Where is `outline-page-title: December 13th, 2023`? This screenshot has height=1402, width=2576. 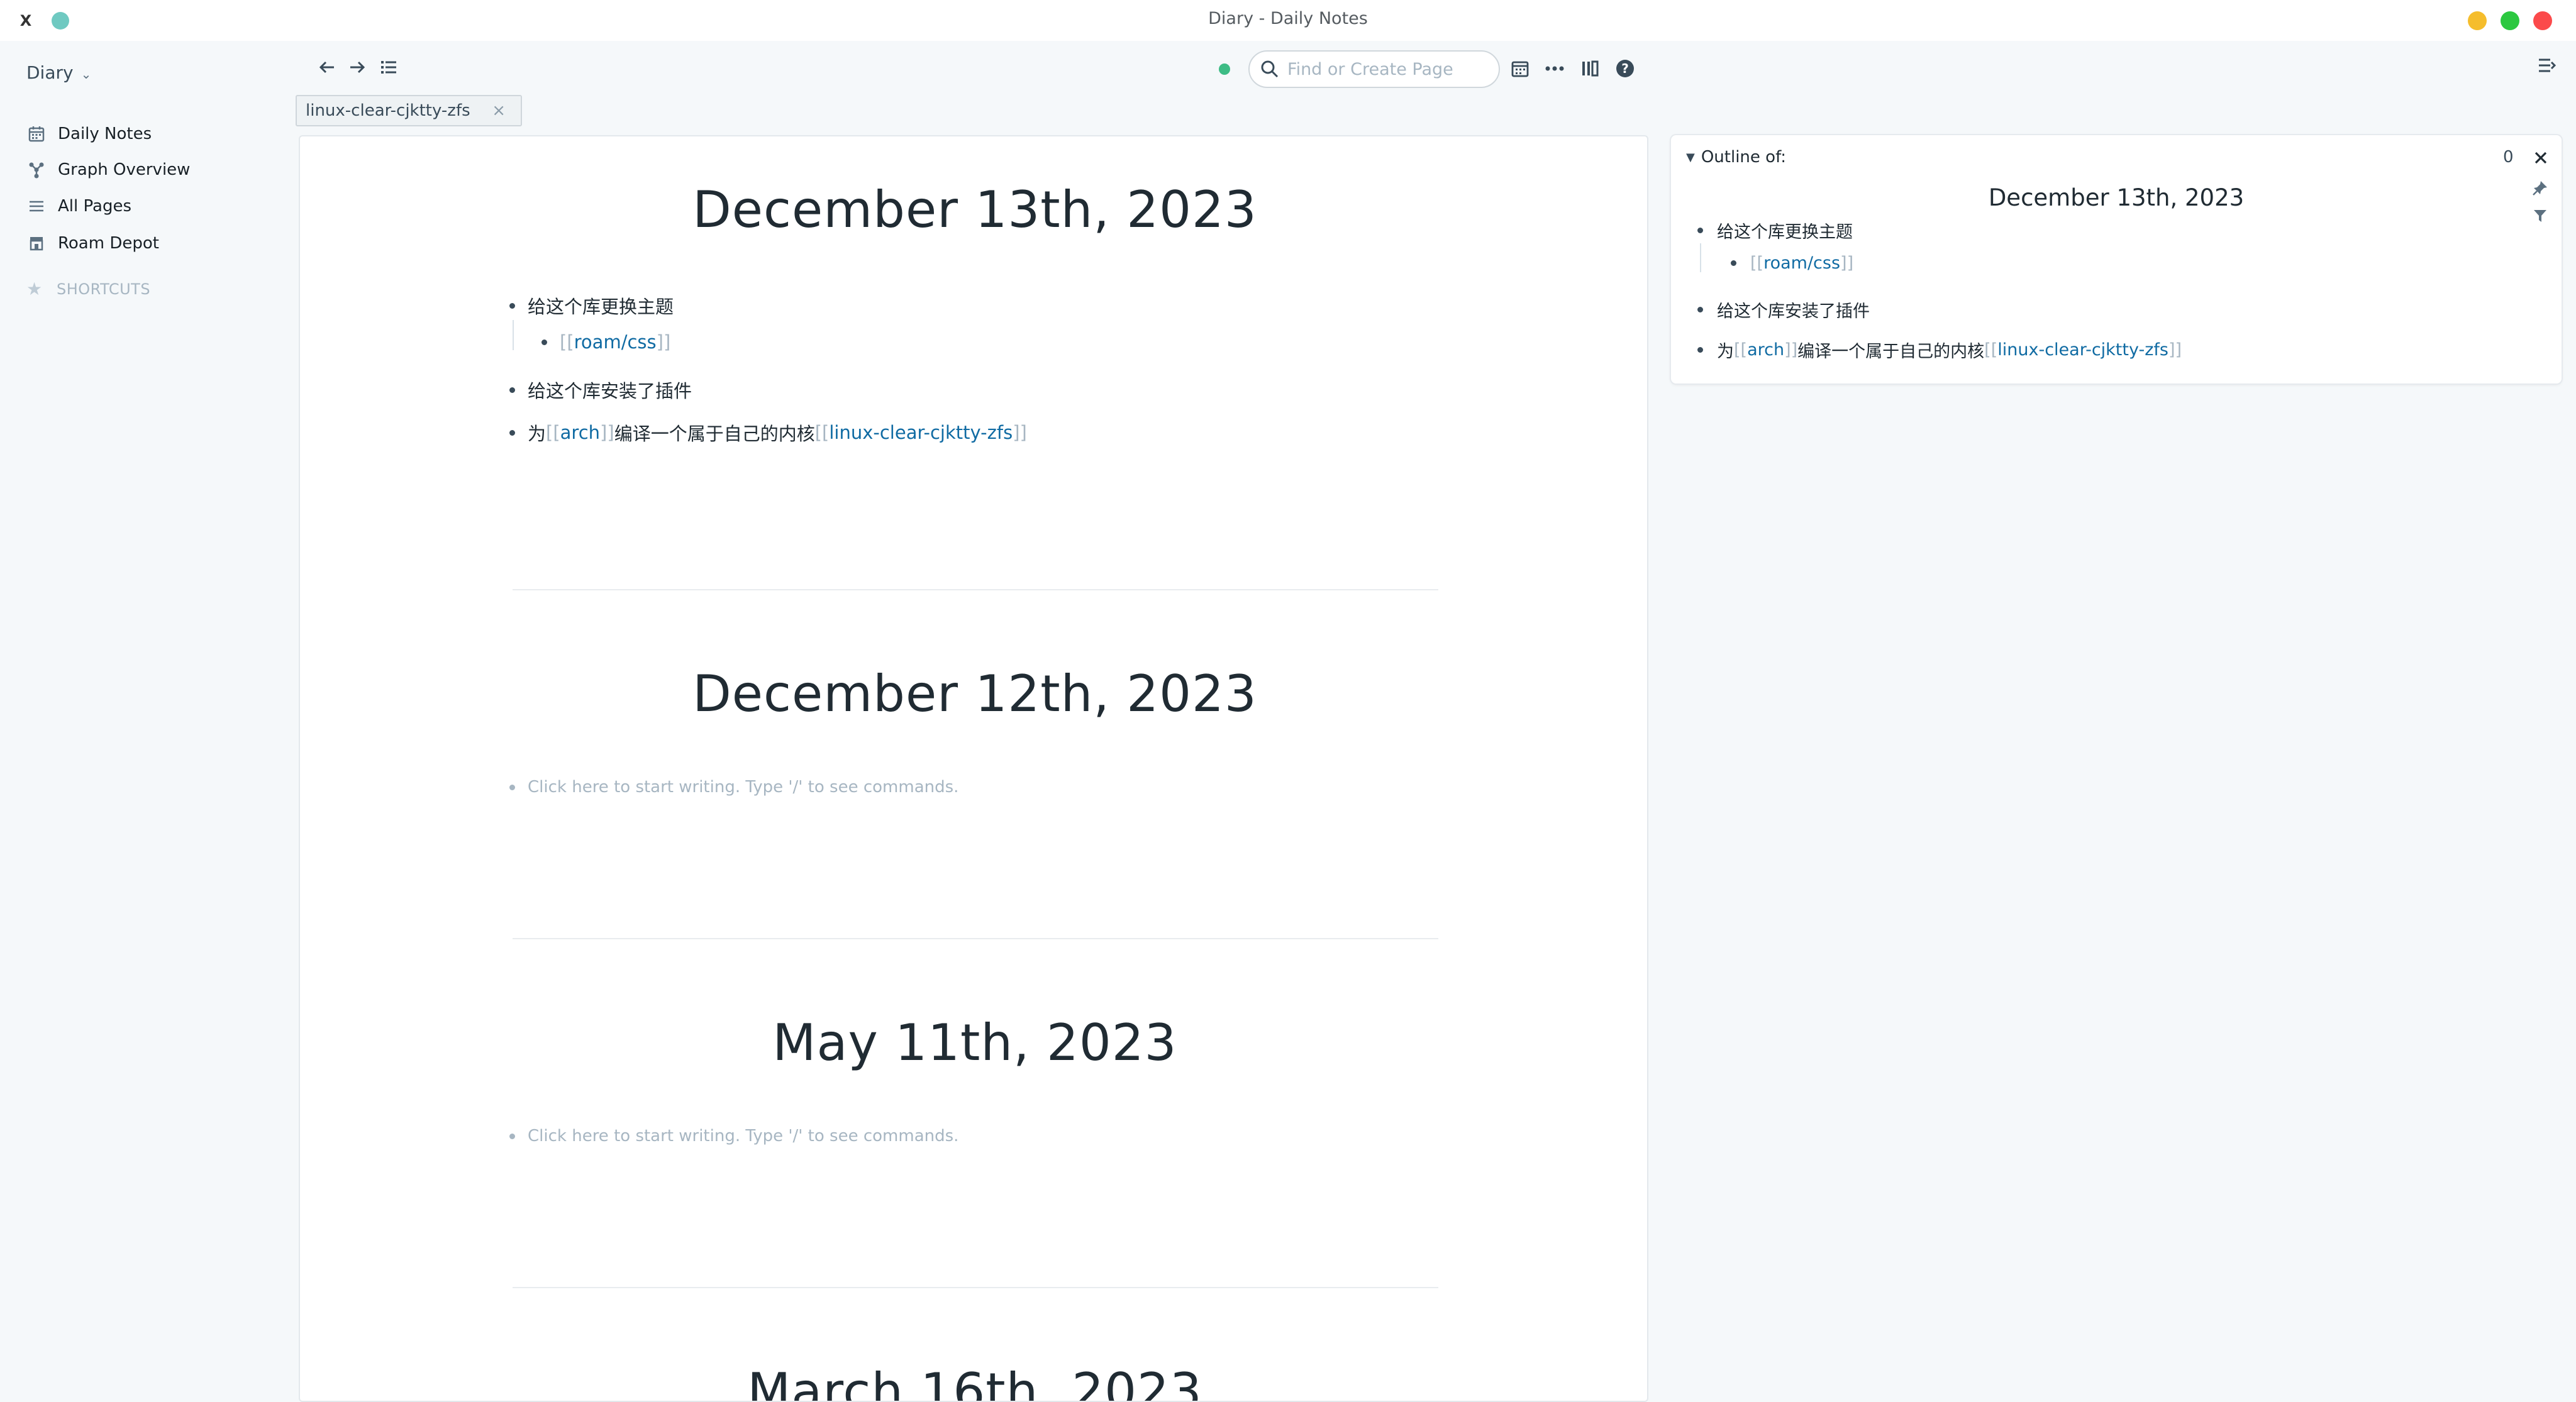 outline-page-title: December 13th, 2023 is located at coordinates (2116, 198).